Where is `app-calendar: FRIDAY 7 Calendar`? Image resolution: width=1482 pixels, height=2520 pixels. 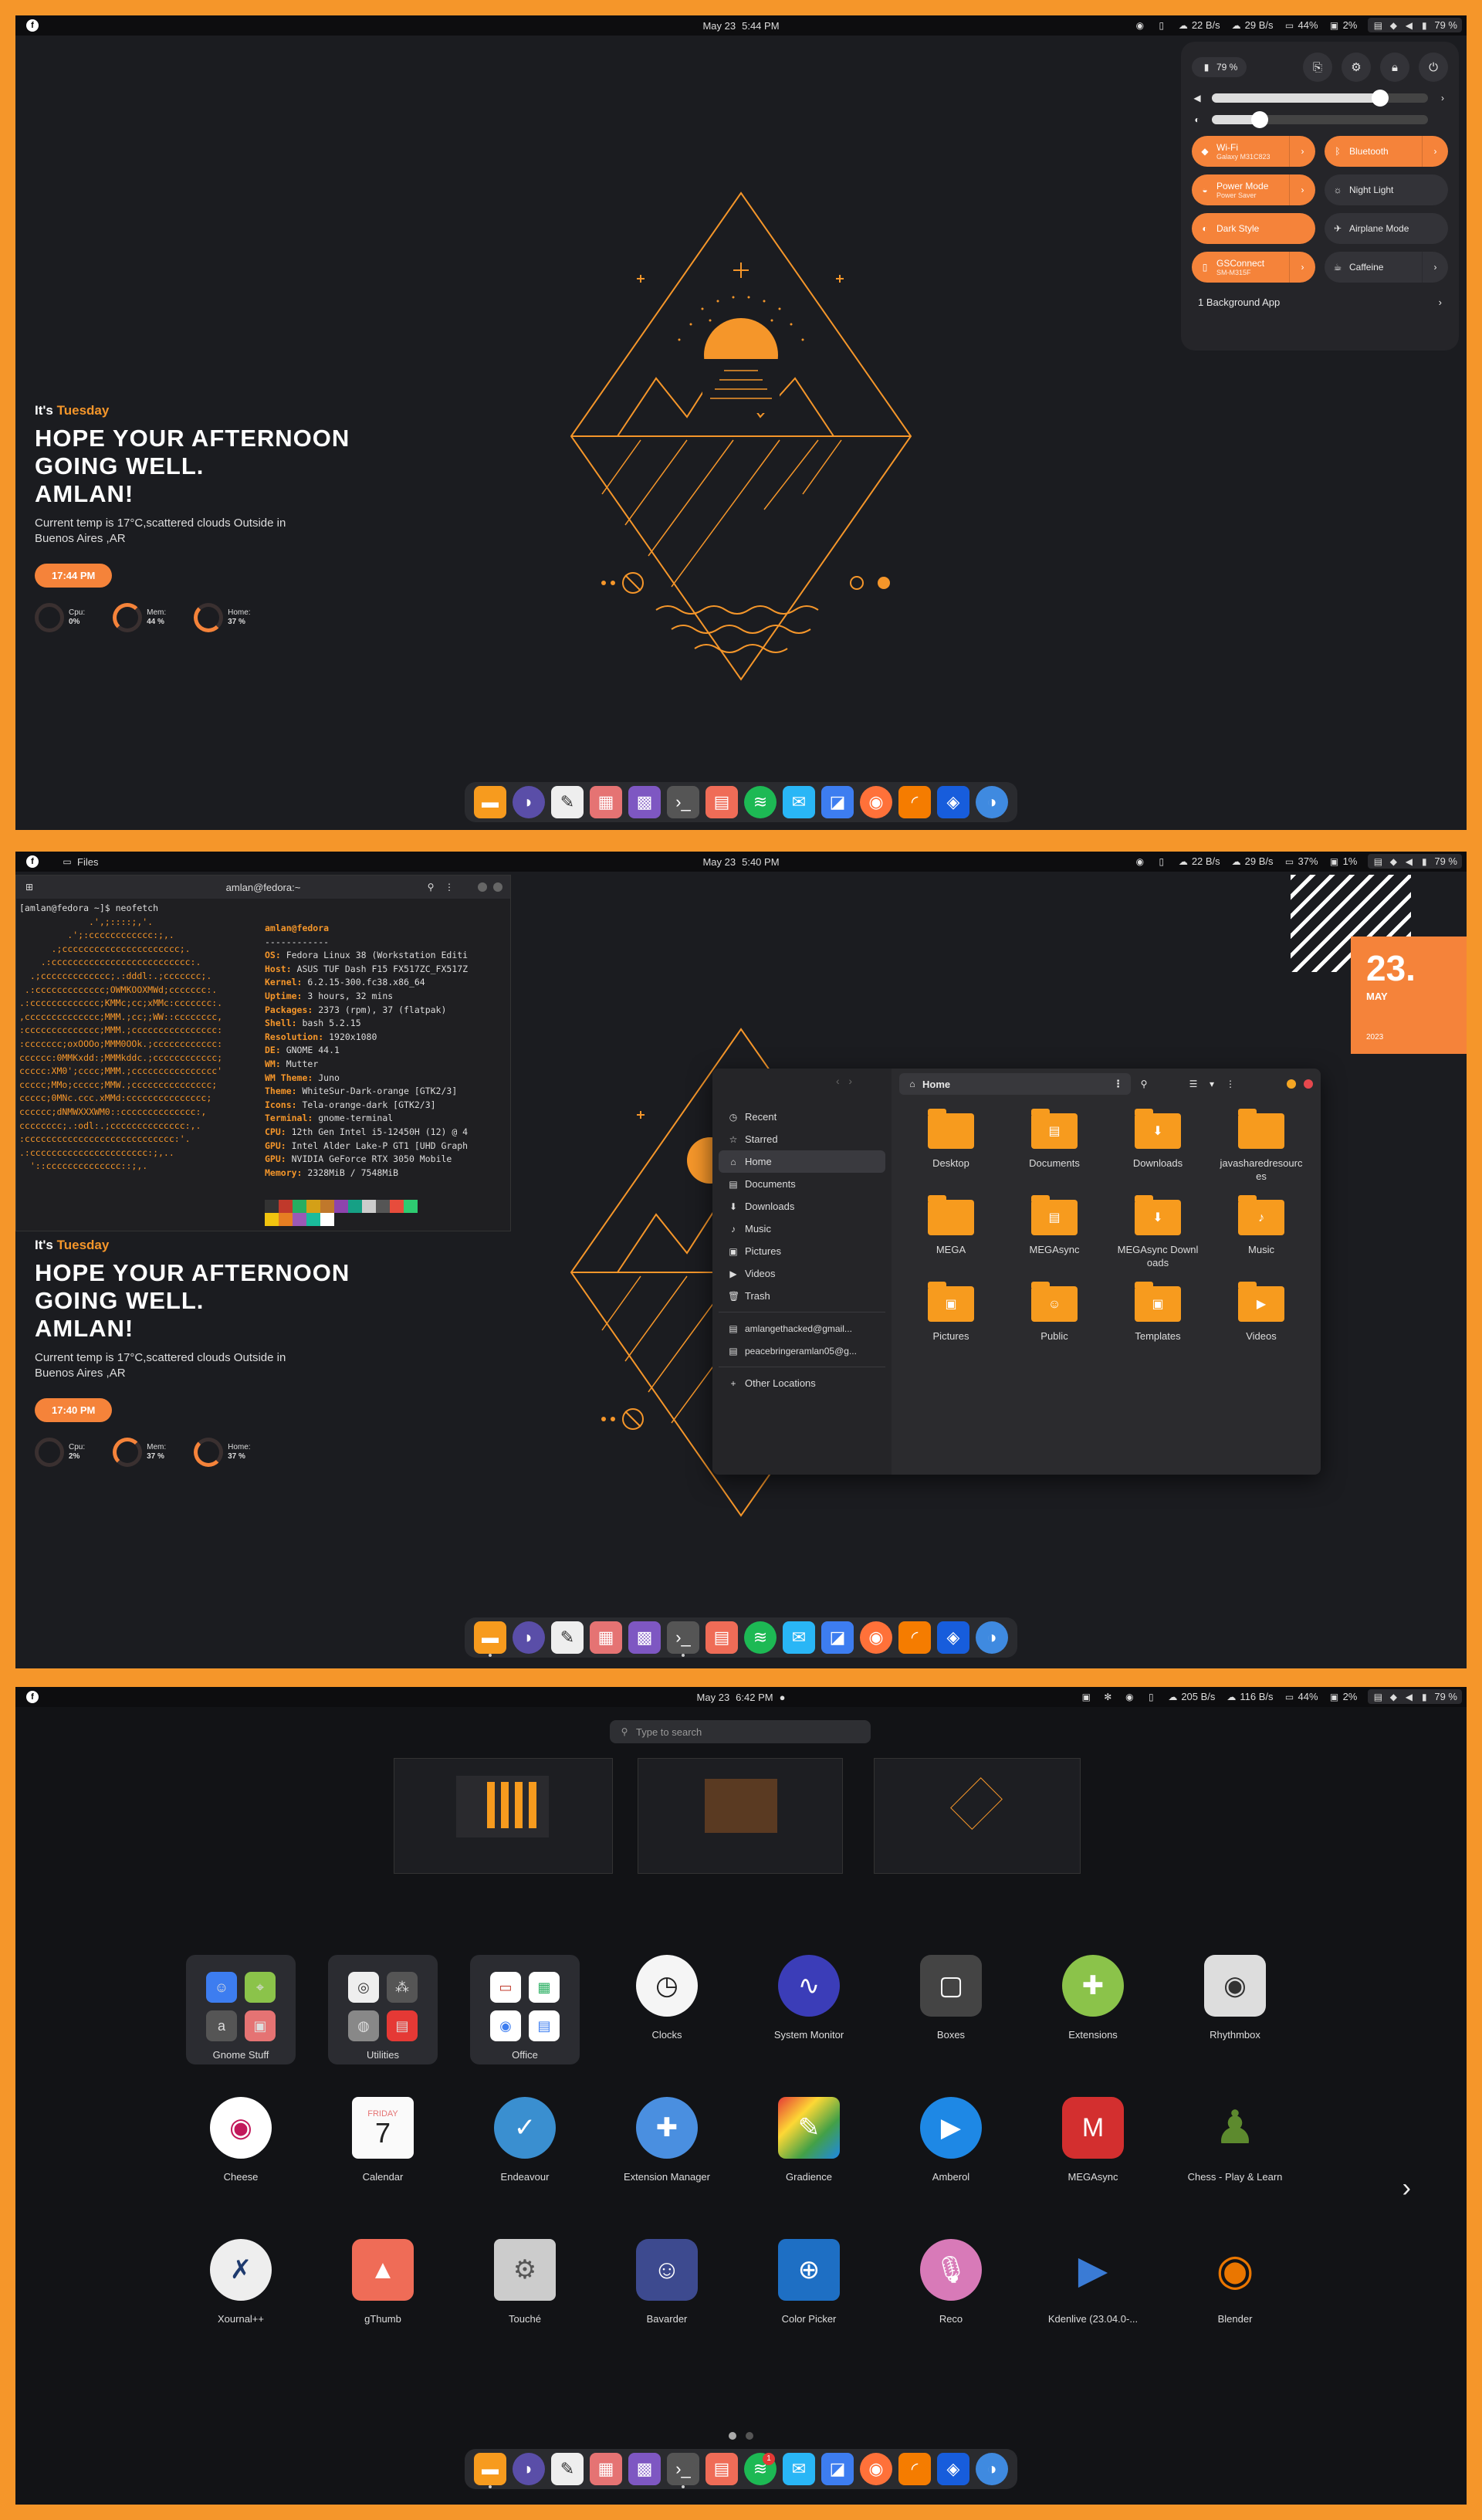
app-calendar: FRIDAY 7 Calendar is located at coordinates (383, 2148).